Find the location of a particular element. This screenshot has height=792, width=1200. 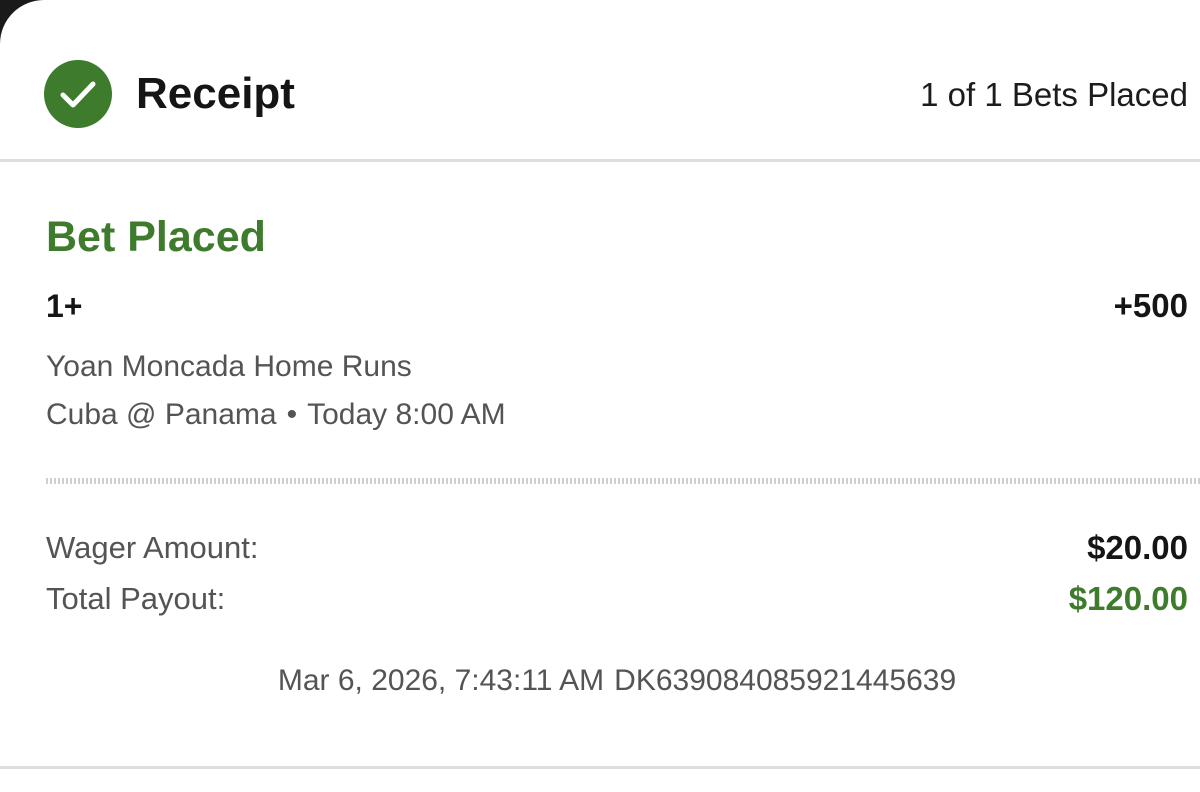

event-line: Cuba @ Panama • Today 8:00 AM is located at coordinates (276, 415).